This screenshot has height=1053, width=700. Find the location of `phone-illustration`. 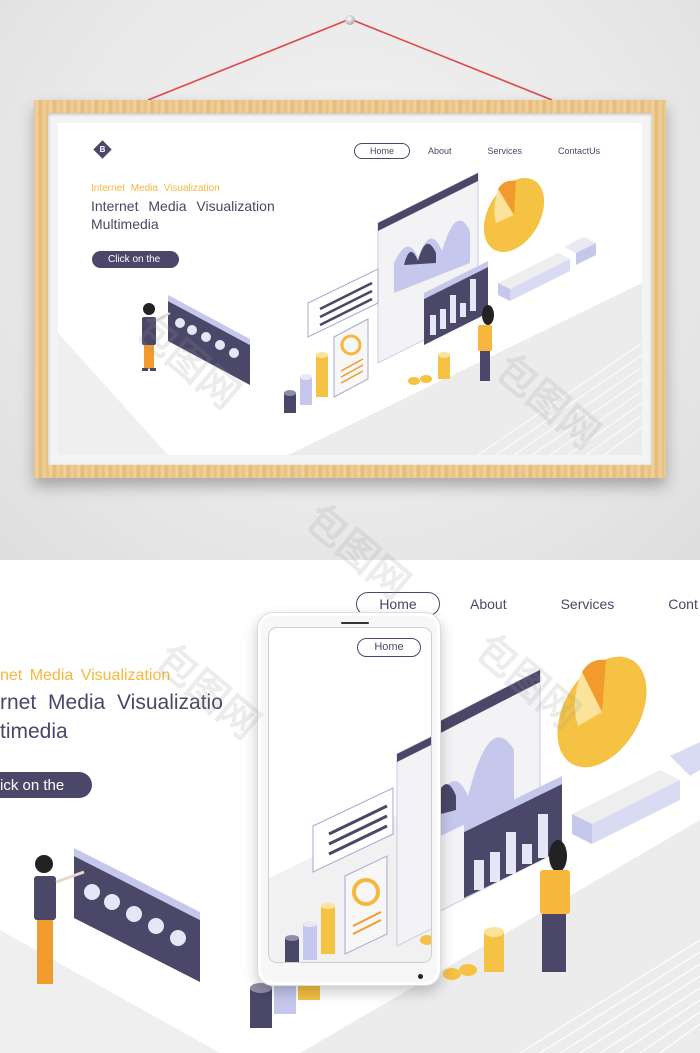

phone-illustration is located at coordinates (350, 849).